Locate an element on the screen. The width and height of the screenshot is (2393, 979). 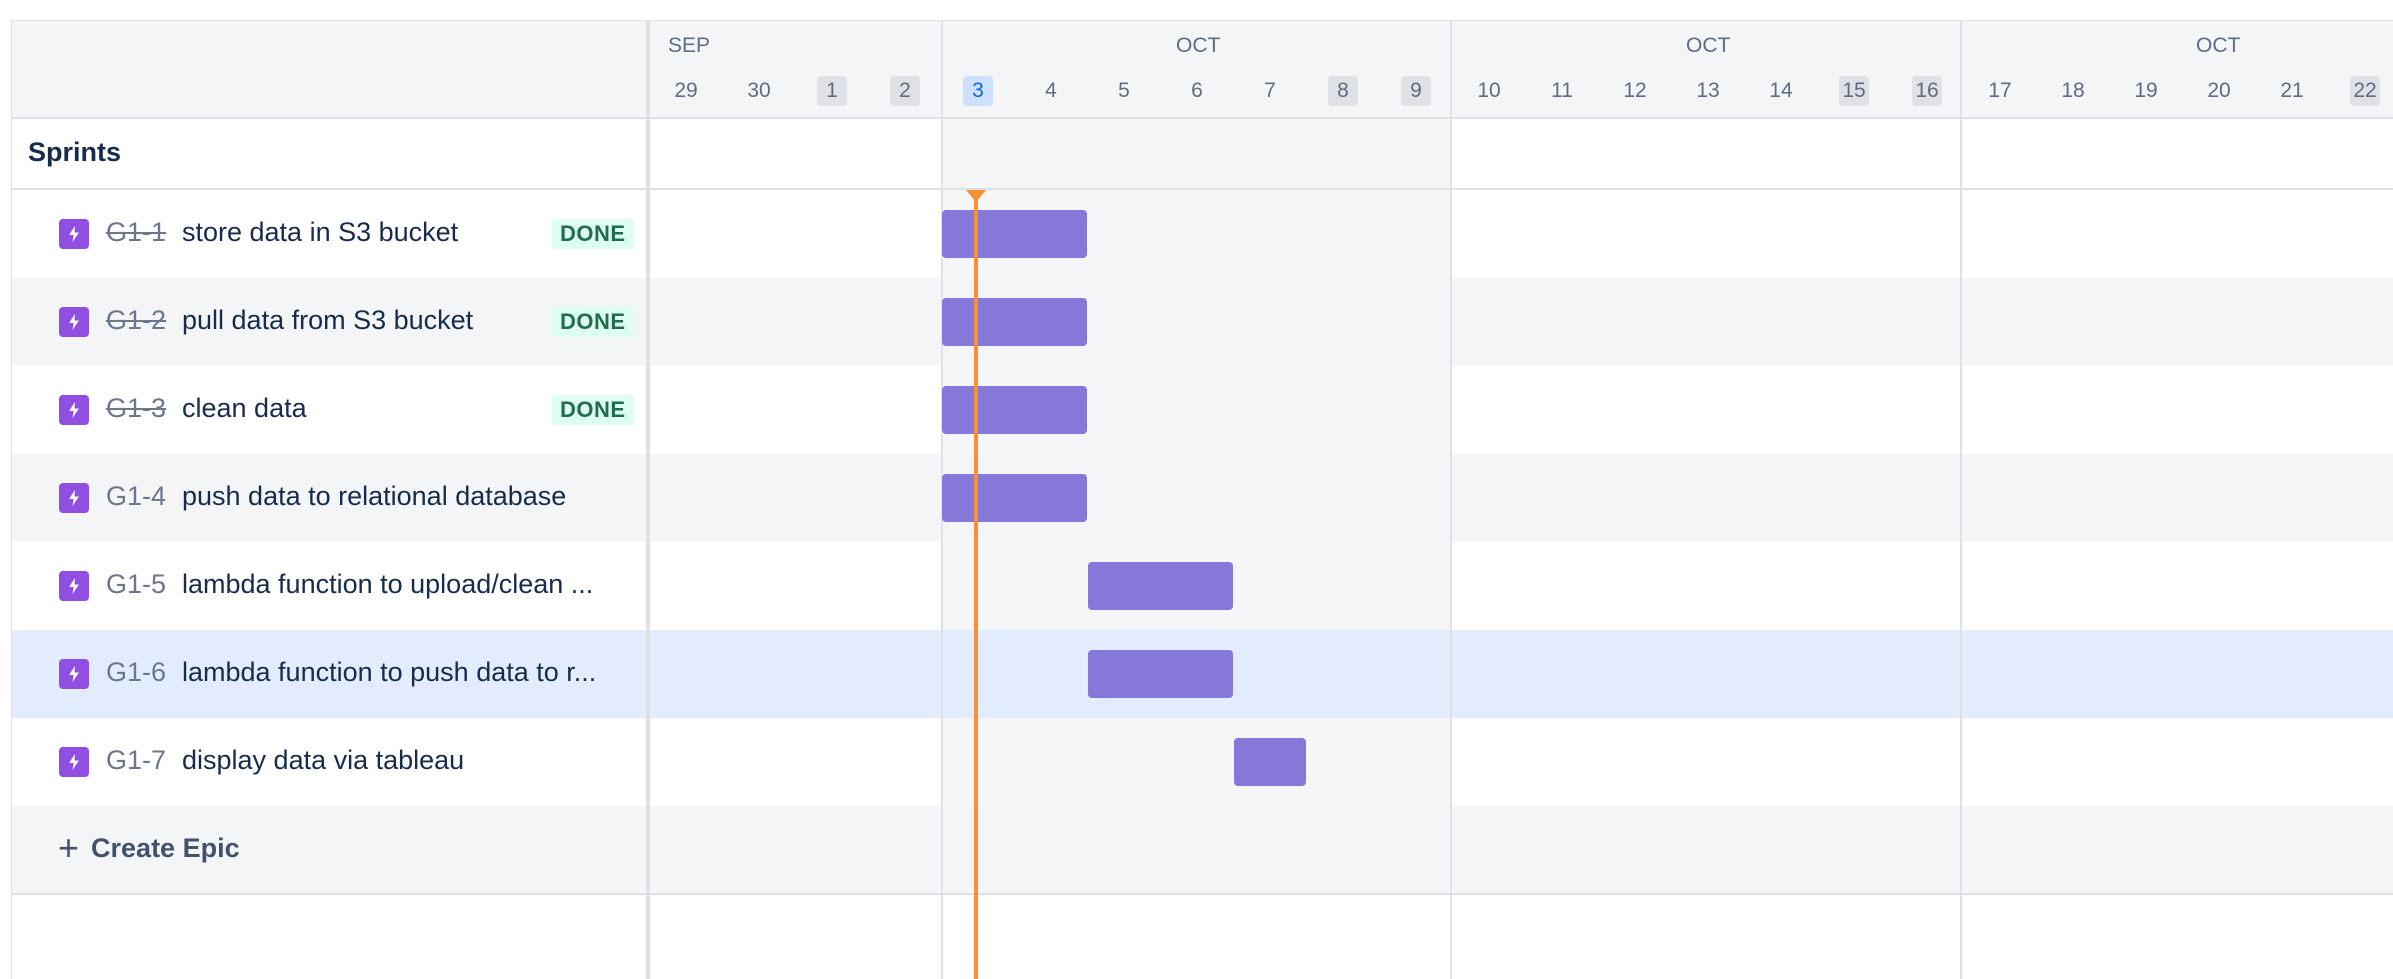
create-epic-button: + Create Epic is located at coordinates (149, 848).